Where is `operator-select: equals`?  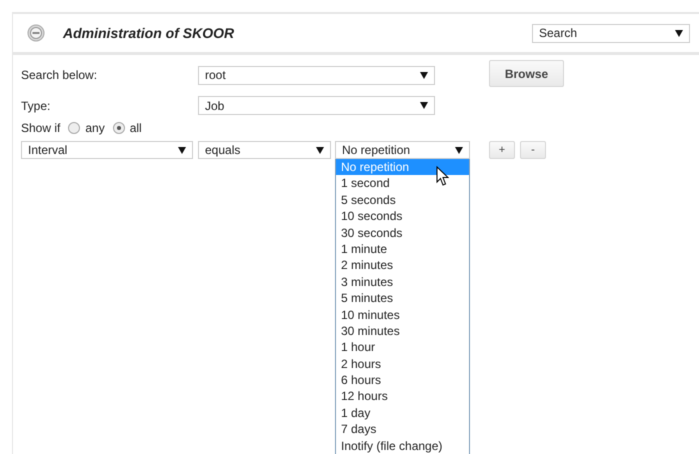 operator-select: equals is located at coordinates (264, 150).